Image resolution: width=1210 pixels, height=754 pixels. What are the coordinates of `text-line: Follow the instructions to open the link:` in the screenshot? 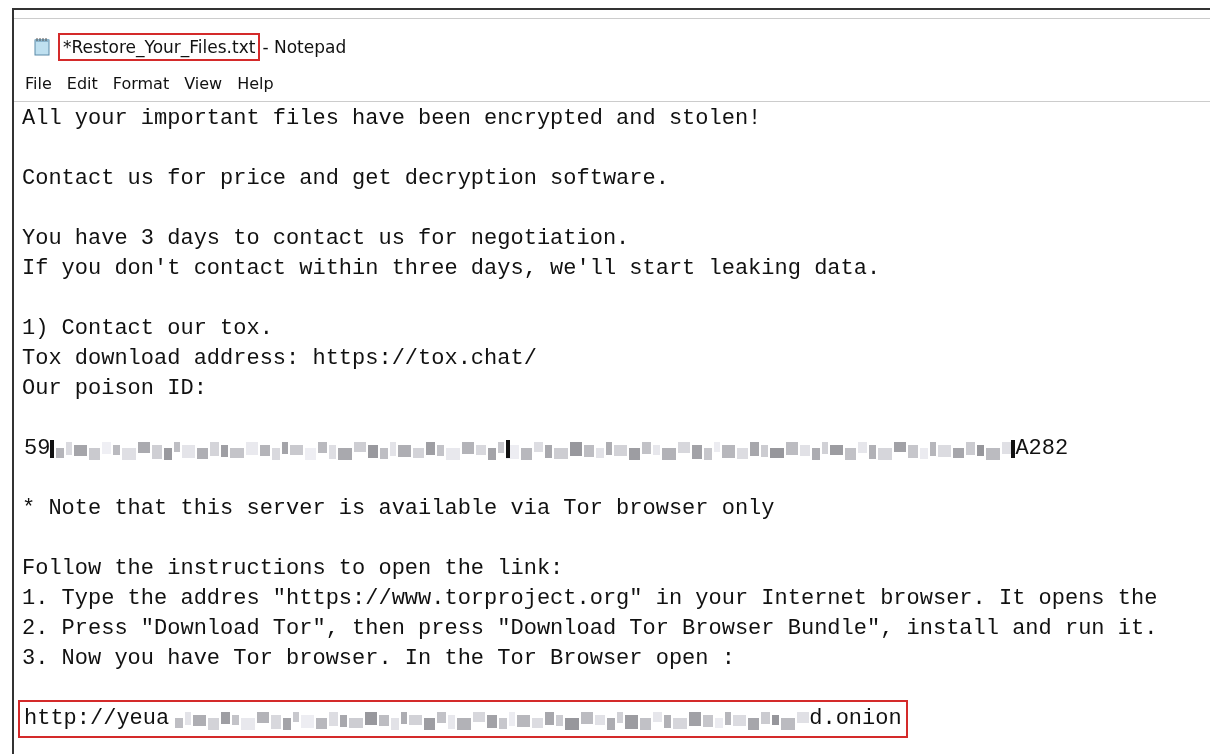 It's located at (293, 569).